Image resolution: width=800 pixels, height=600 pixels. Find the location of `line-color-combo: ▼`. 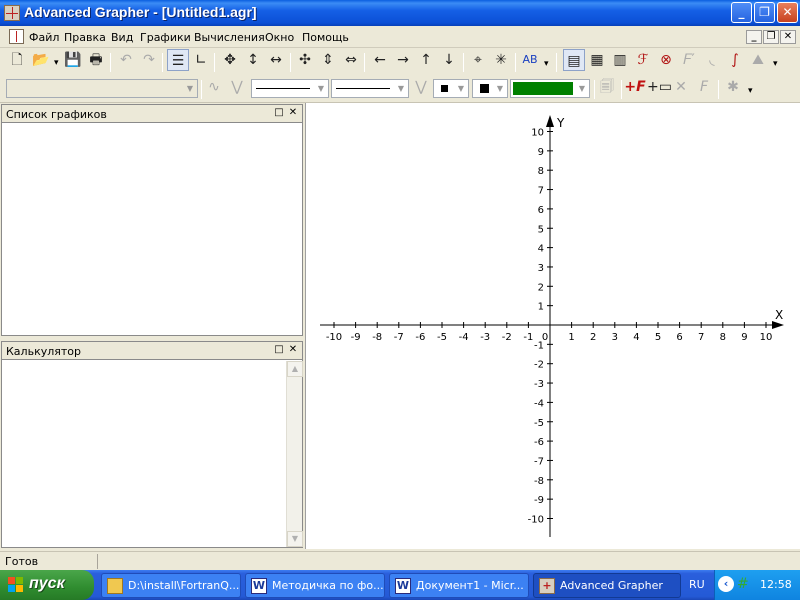

line-color-combo: ▼ is located at coordinates (550, 88).